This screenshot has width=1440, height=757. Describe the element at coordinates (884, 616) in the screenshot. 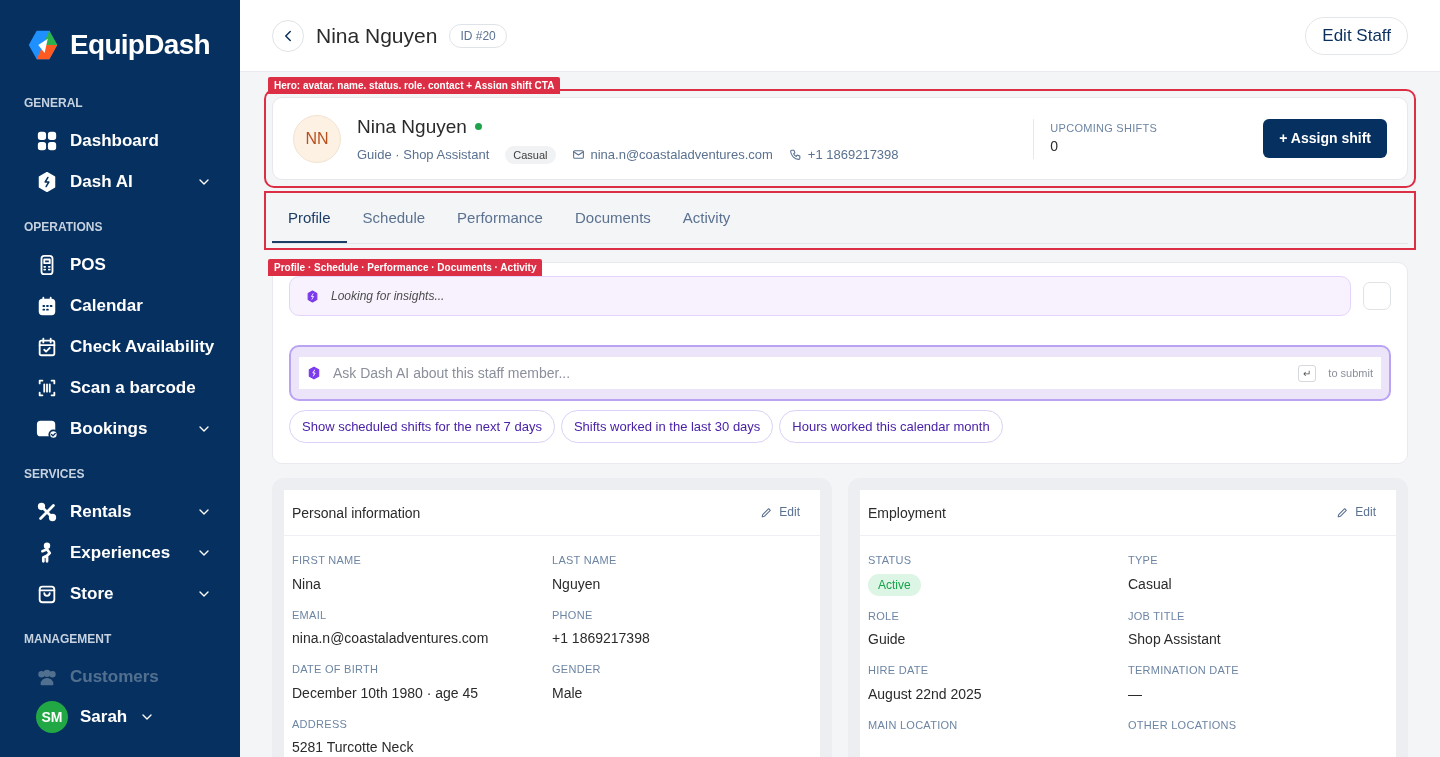

I see `field-label: ROLE` at that location.